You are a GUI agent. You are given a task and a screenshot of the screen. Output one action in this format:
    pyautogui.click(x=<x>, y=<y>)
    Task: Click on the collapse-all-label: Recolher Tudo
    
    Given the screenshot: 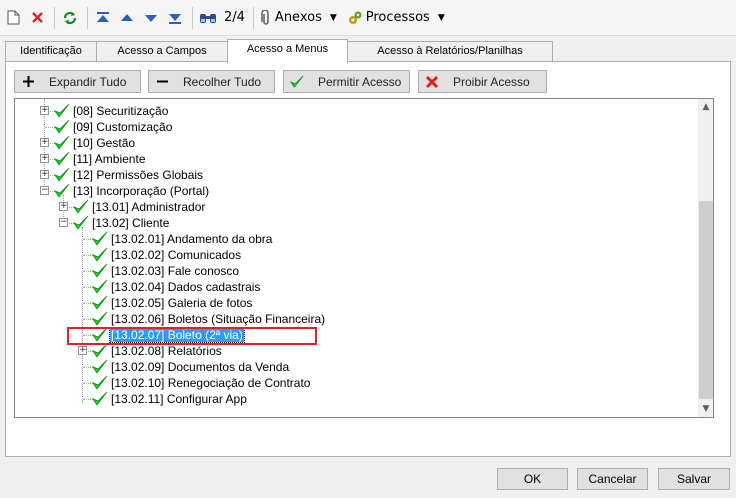 What is the action you would take?
    pyautogui.click(x=222, y=81)
    